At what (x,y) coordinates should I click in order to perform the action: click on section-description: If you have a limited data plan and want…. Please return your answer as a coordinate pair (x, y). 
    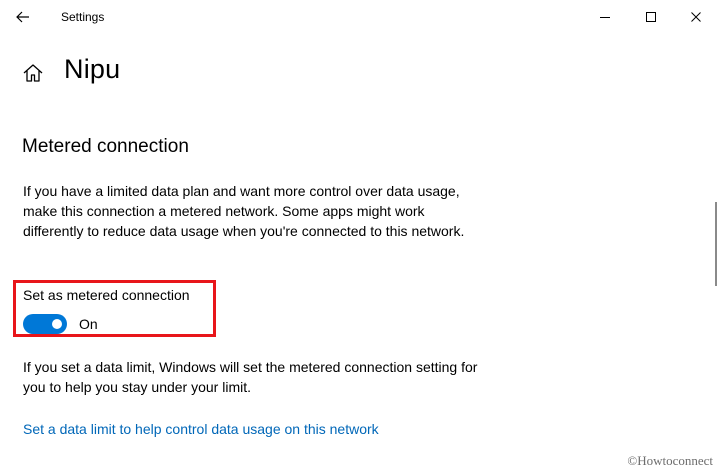
    Looking at the image, I should click on (244, 211).